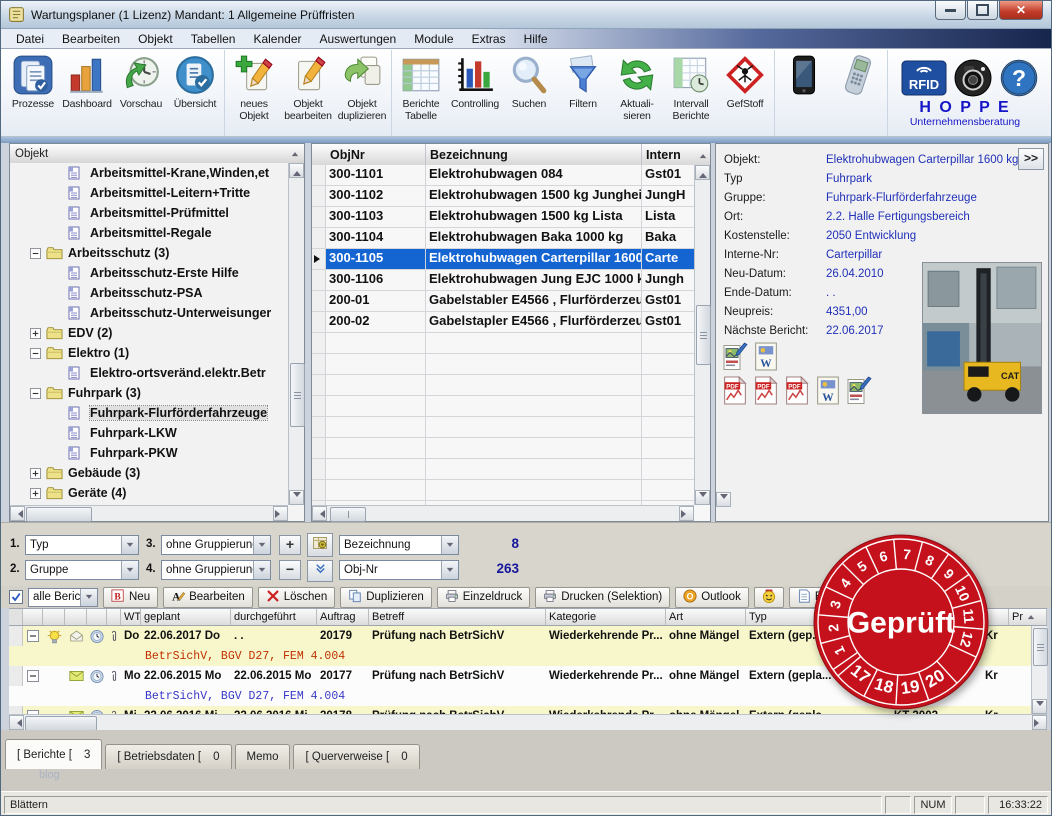 This screenshot has height=816, width=1052. Describe the element at coordinates (386, 597) in the screenshot. I see `duplizieren-button: Duplizieren` at that location.